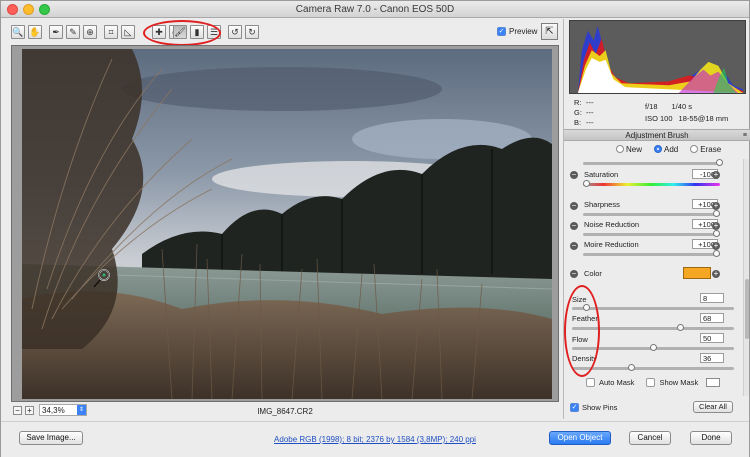  What do you see at coordinates (252, 32) in the screenshot?
I see `rotate-right-icon: ↻` at bounding box center [252, 32].